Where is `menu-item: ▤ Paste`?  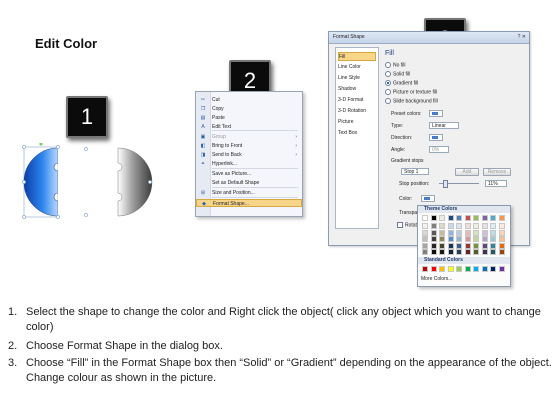
menu-item: ▤ Paste is located at coordinates (249, 118).